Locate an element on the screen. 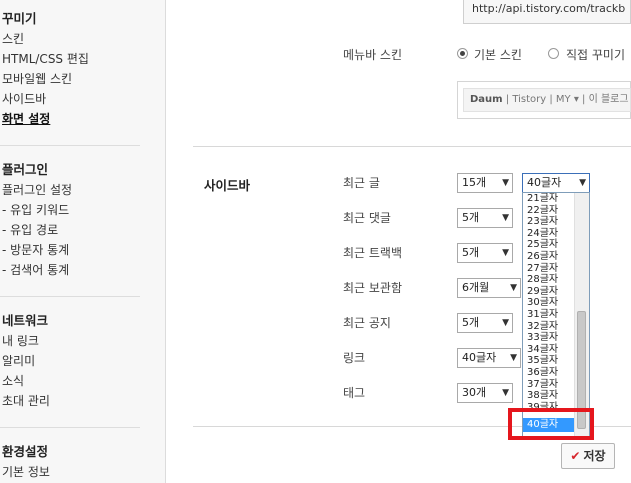 The width and height of the screenshot is (631, 483). sidebar-title-plugin: 플러그인 is located at coordinates (25, 169).